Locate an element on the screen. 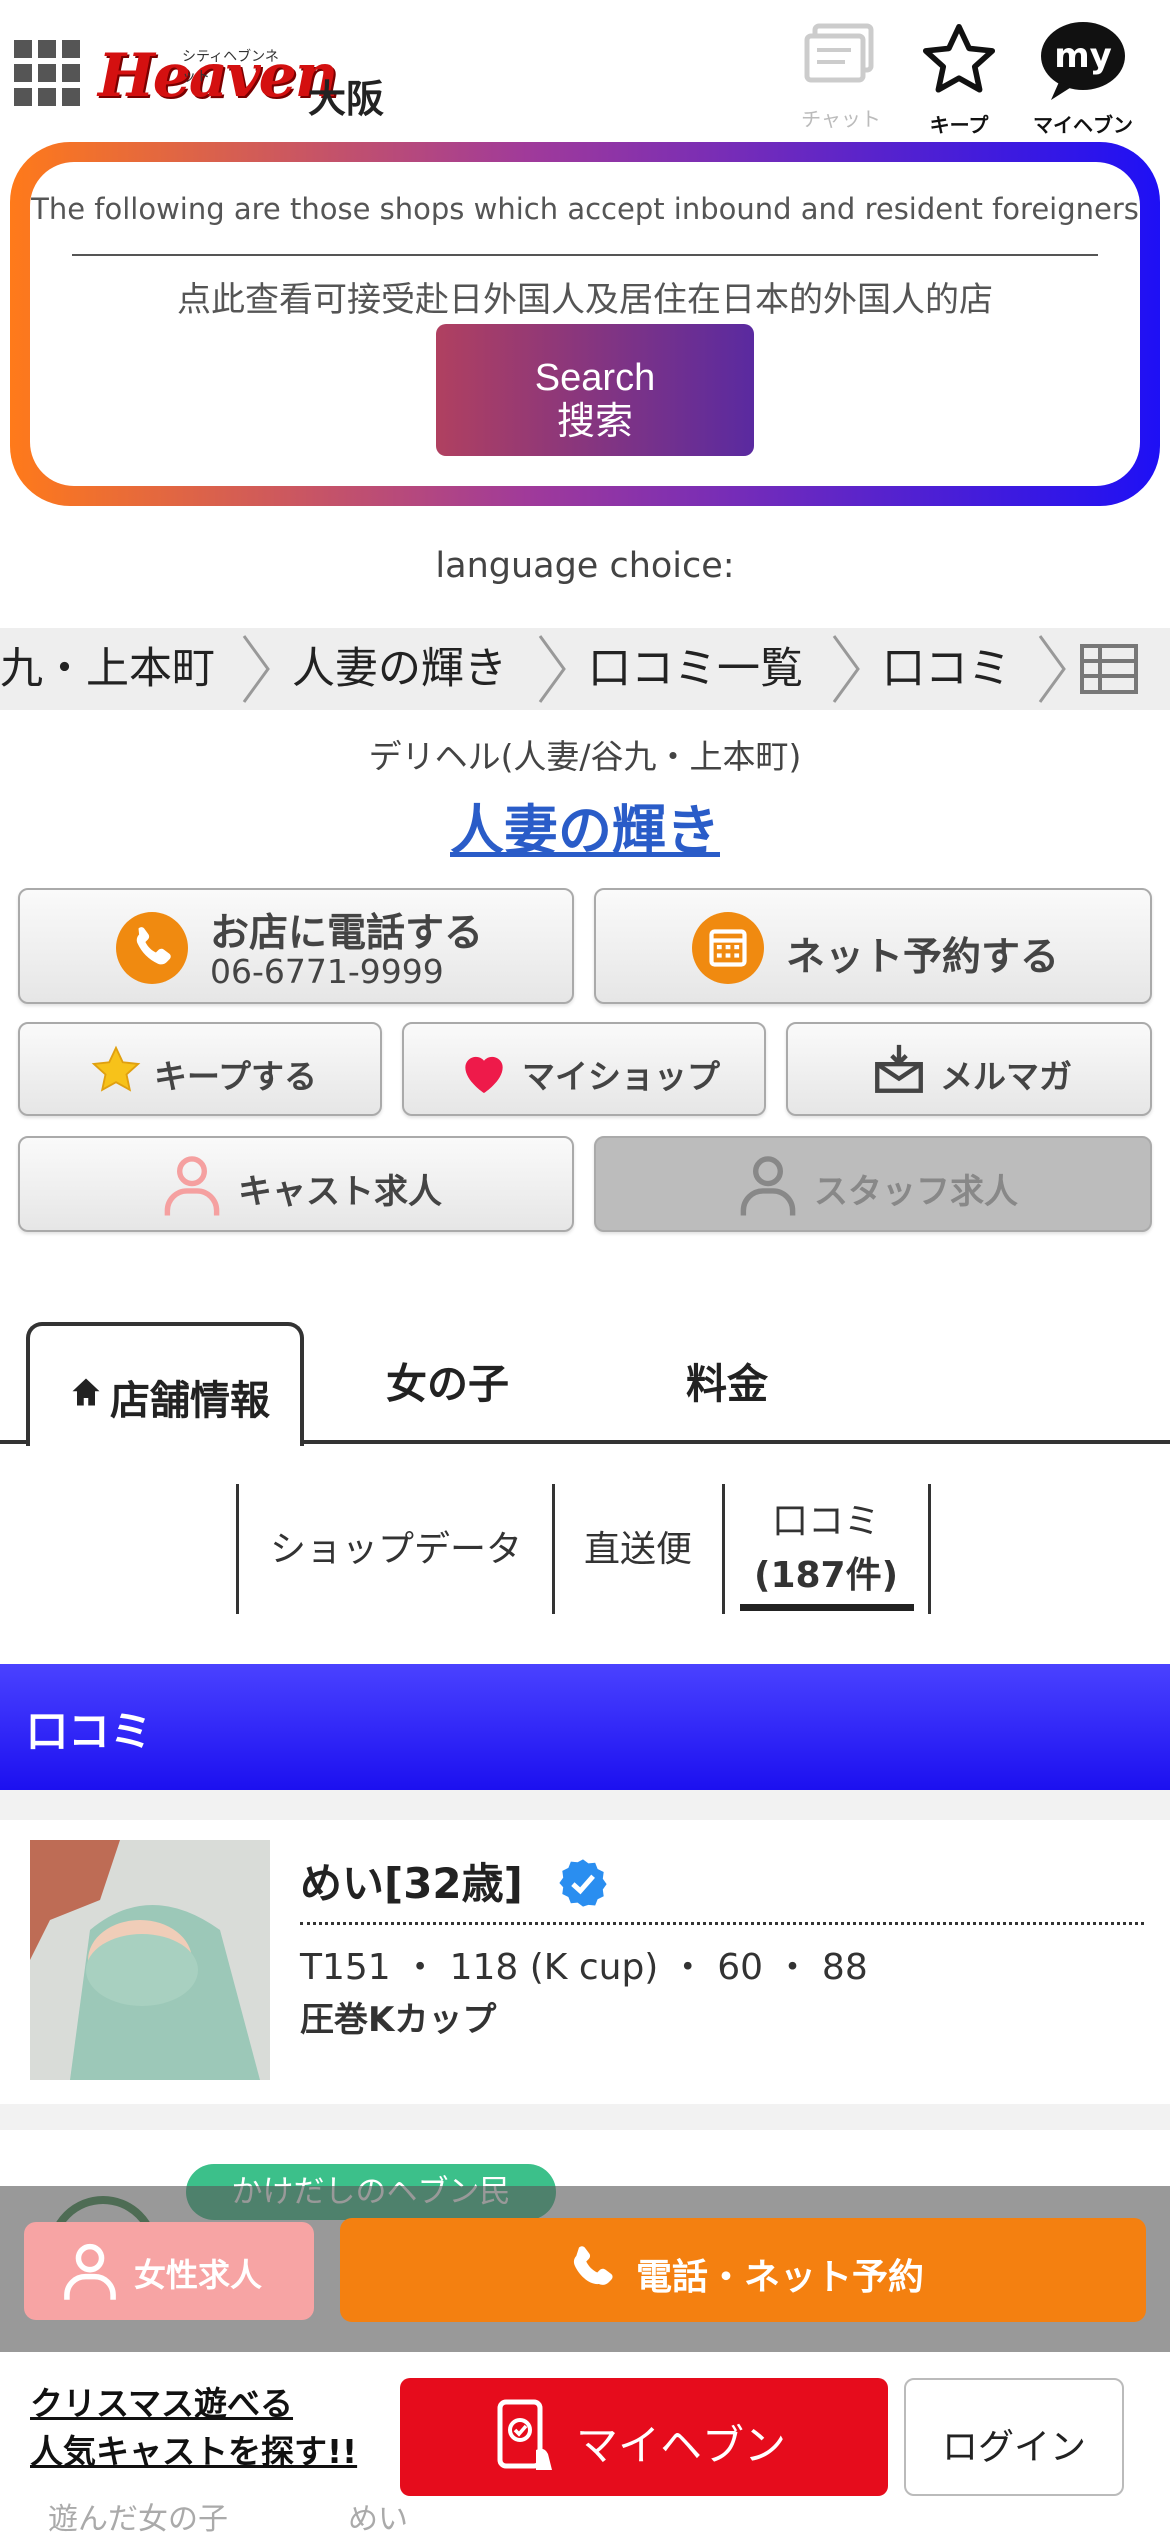 This screenshot has height=2532, width=1170. staff-recruit-label: スタッフ求人 is located at coordinates (916, 1192).